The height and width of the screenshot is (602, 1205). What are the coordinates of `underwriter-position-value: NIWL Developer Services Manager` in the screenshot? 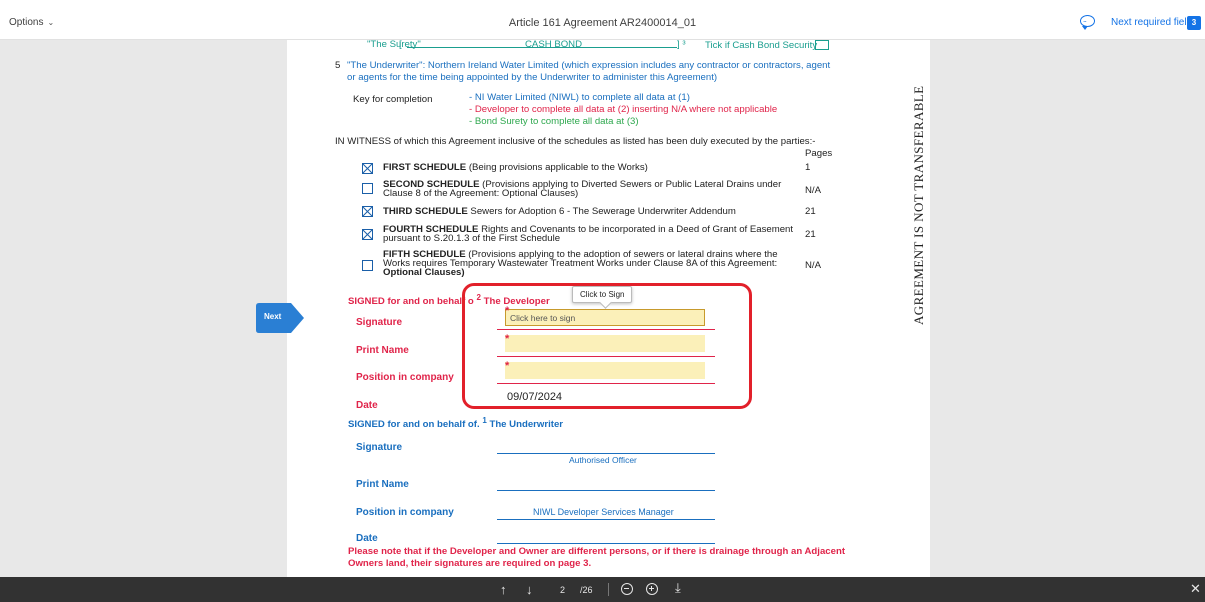 It's located at (603, 512).